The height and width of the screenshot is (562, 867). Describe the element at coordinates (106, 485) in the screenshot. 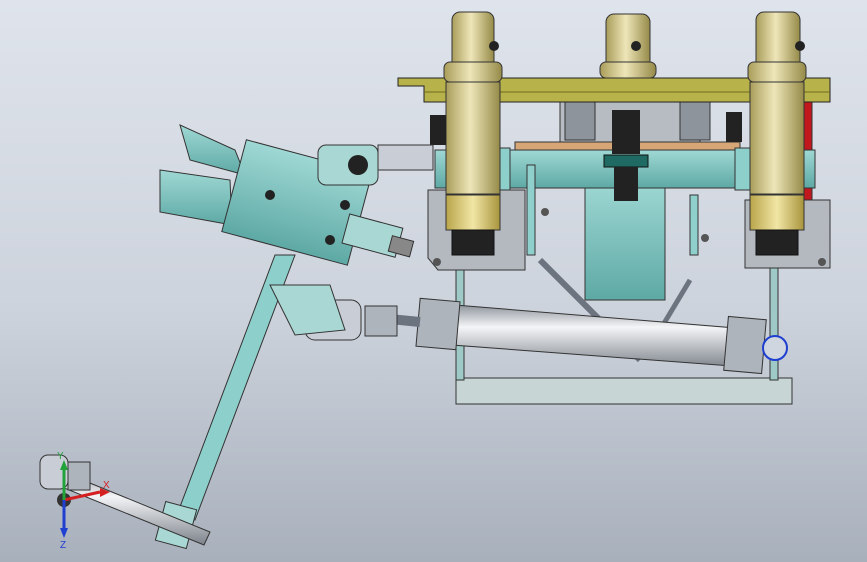

I see `x-axis-label: X` at that location.